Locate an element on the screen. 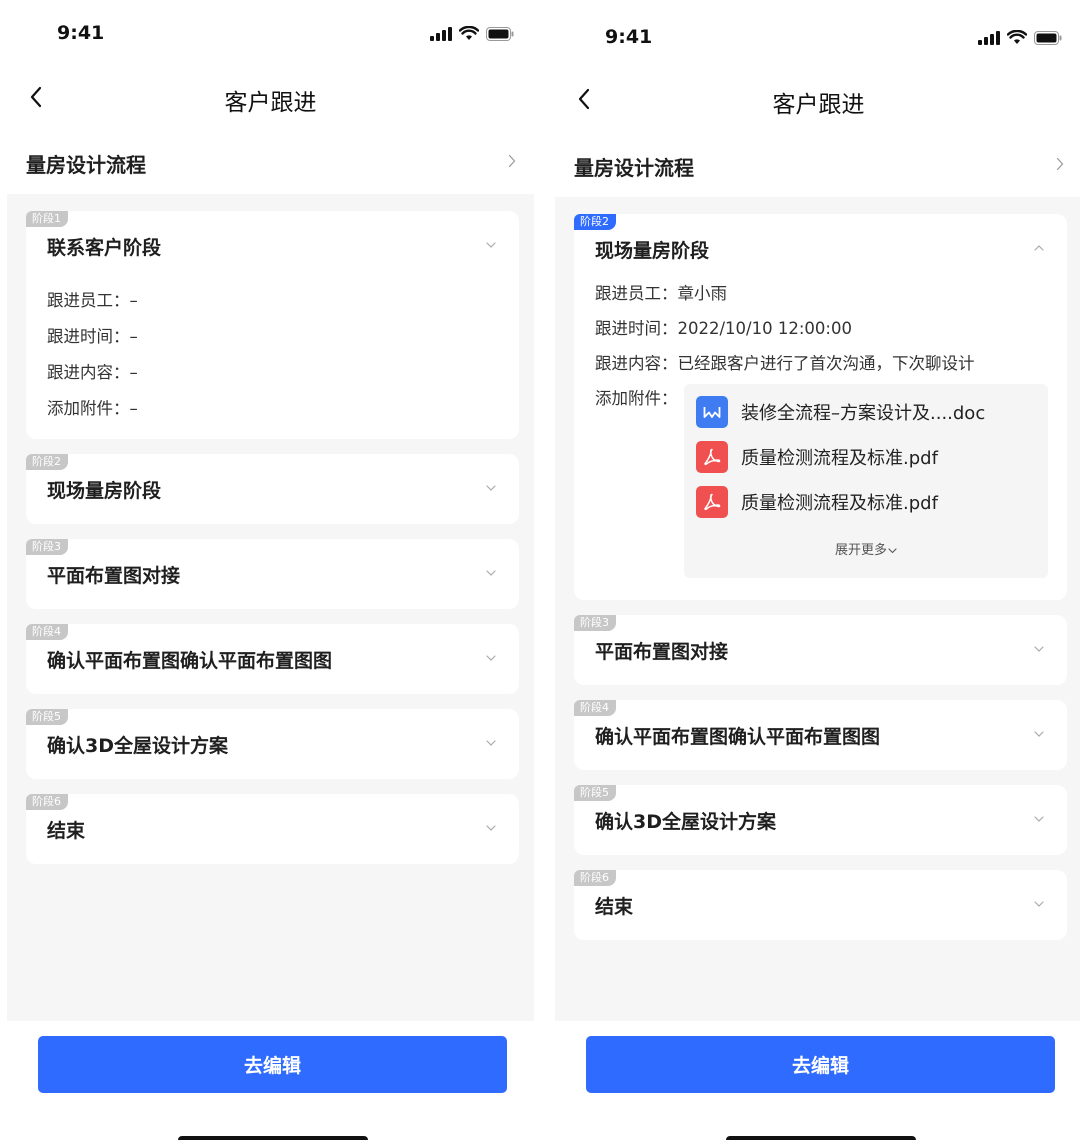  staff-row: 跟进员工：章小雨 is located at coordinates (661, 292).